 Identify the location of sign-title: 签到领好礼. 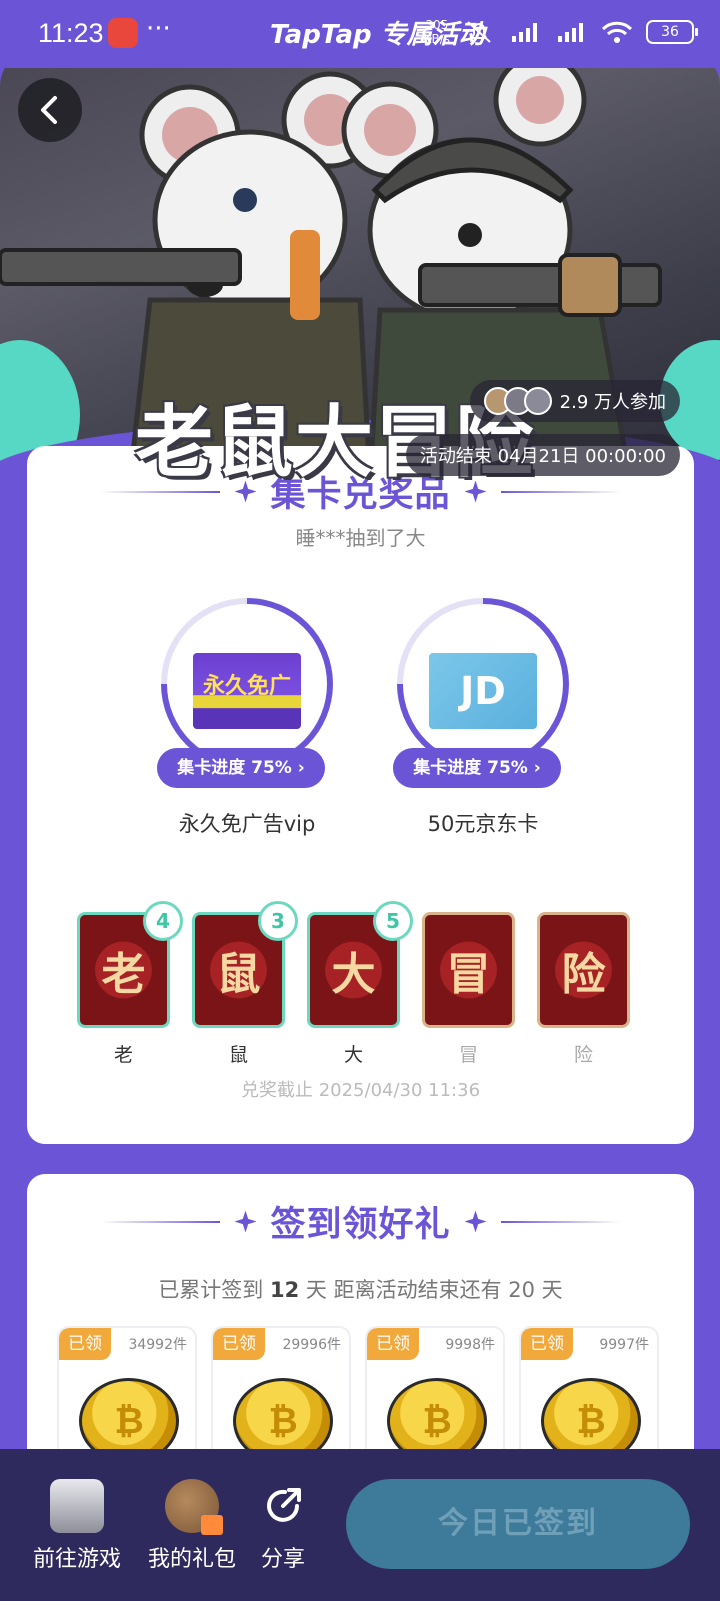
(360, 1225).